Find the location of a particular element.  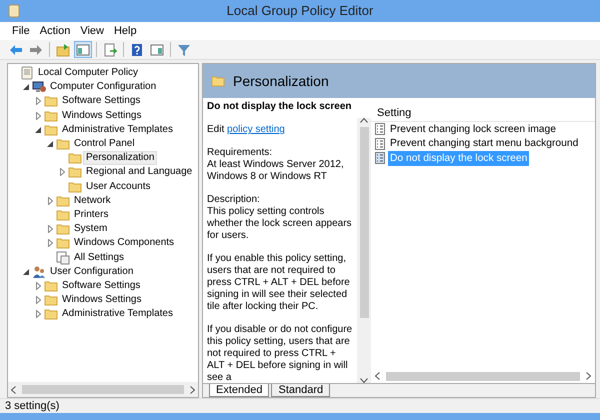

policy-title: Do not display the lock screen is located at coordinates (279, 107).